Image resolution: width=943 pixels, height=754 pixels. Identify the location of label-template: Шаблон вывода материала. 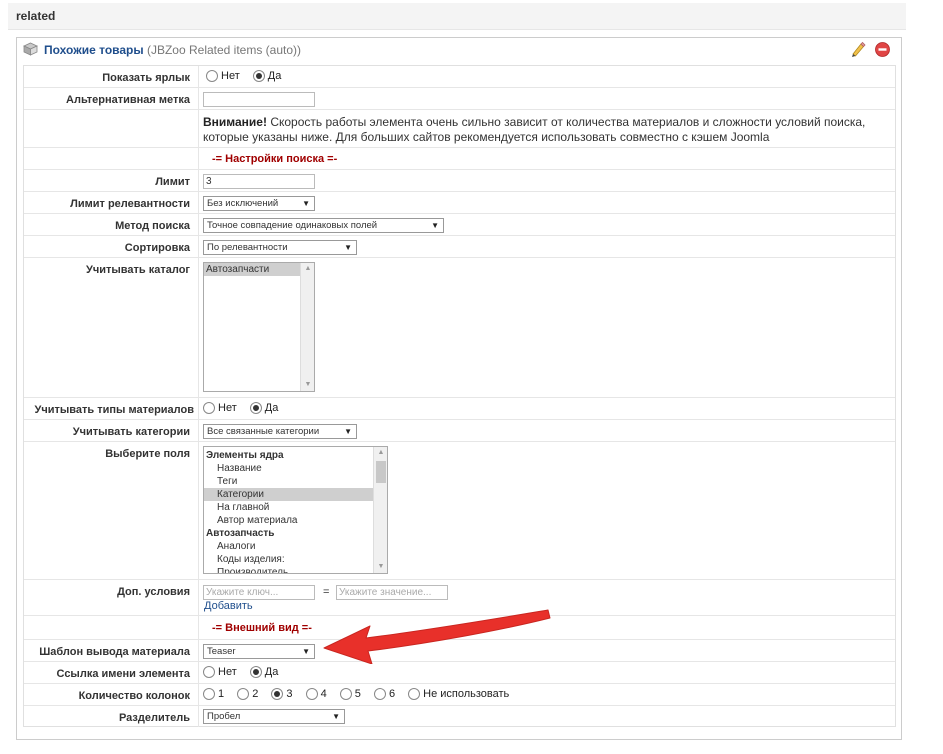
(111, 650).